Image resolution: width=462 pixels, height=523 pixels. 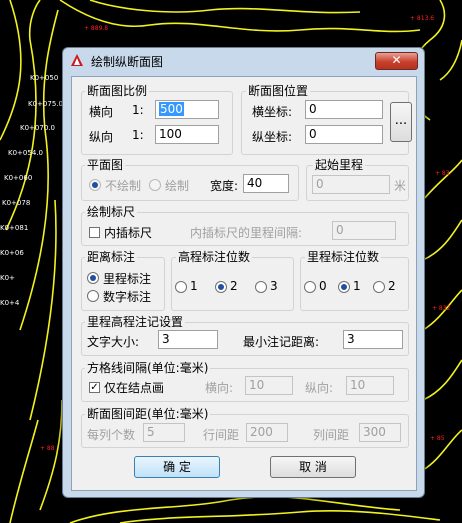 What do you see at coordinates (127, 279) in the screenshot?
I see `mileage-annotation-label: 里程标注` at bounding box center [127, 279].